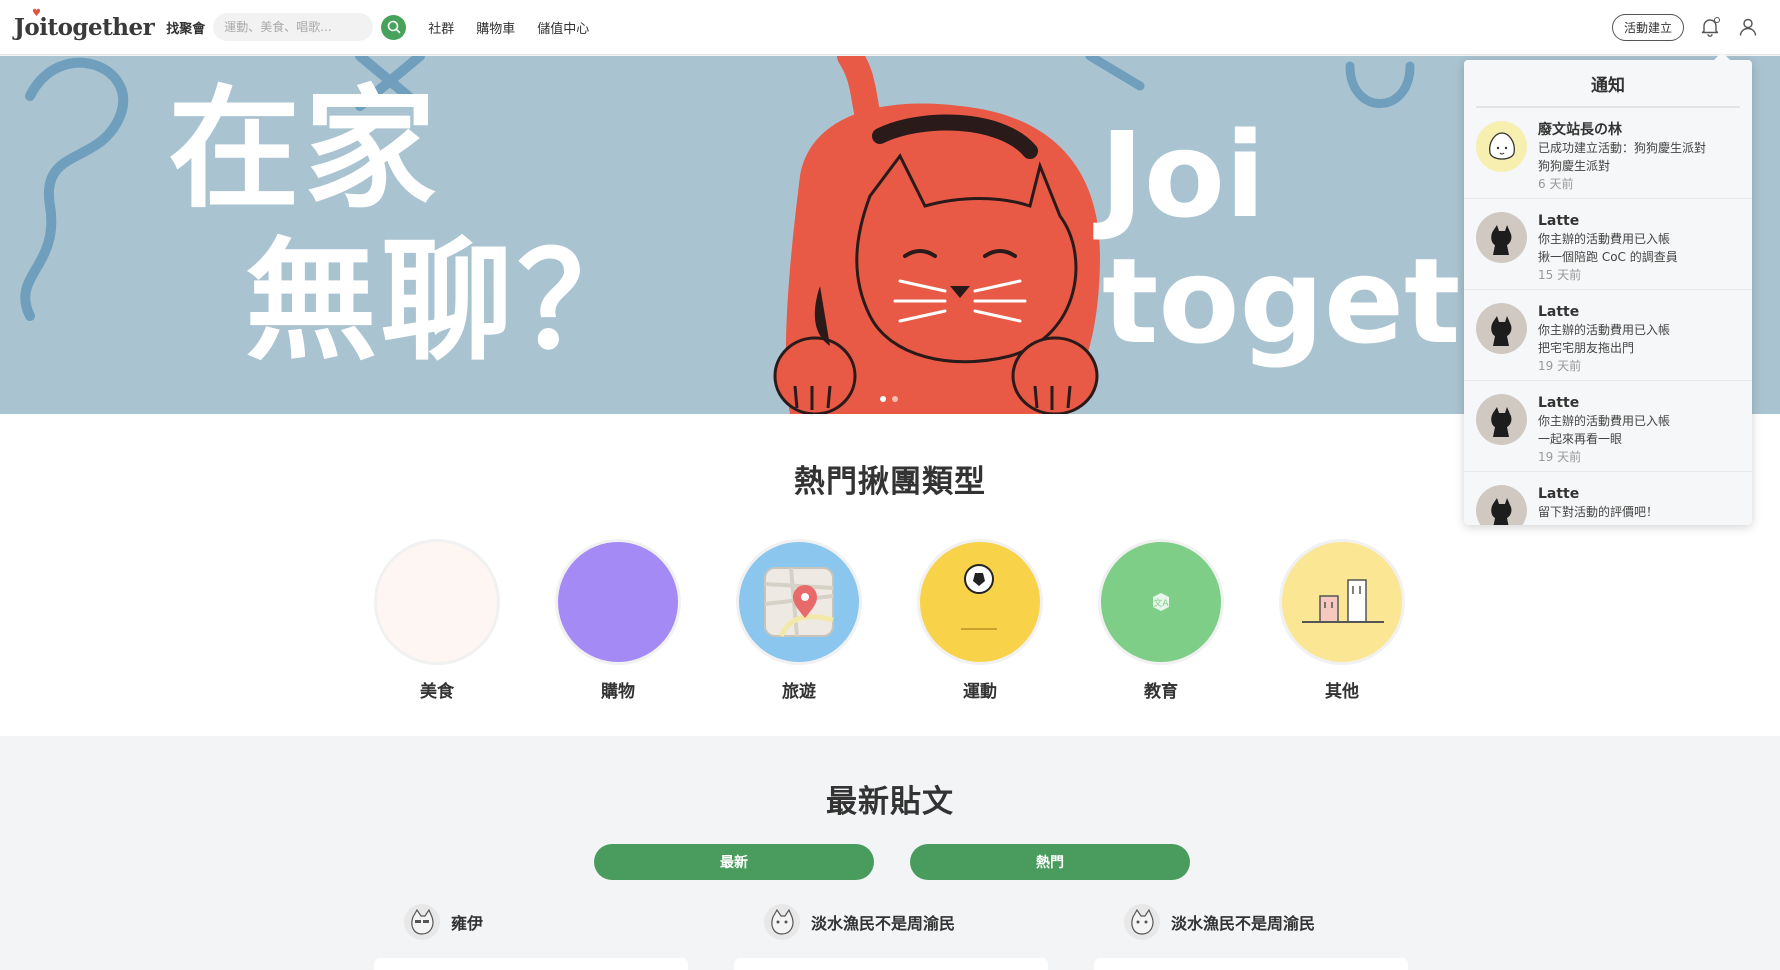 This screenshot has width=1780, height=970. I want to click on notification-body: Latte 留下對活動的評價吧！, so click(1598, 505).